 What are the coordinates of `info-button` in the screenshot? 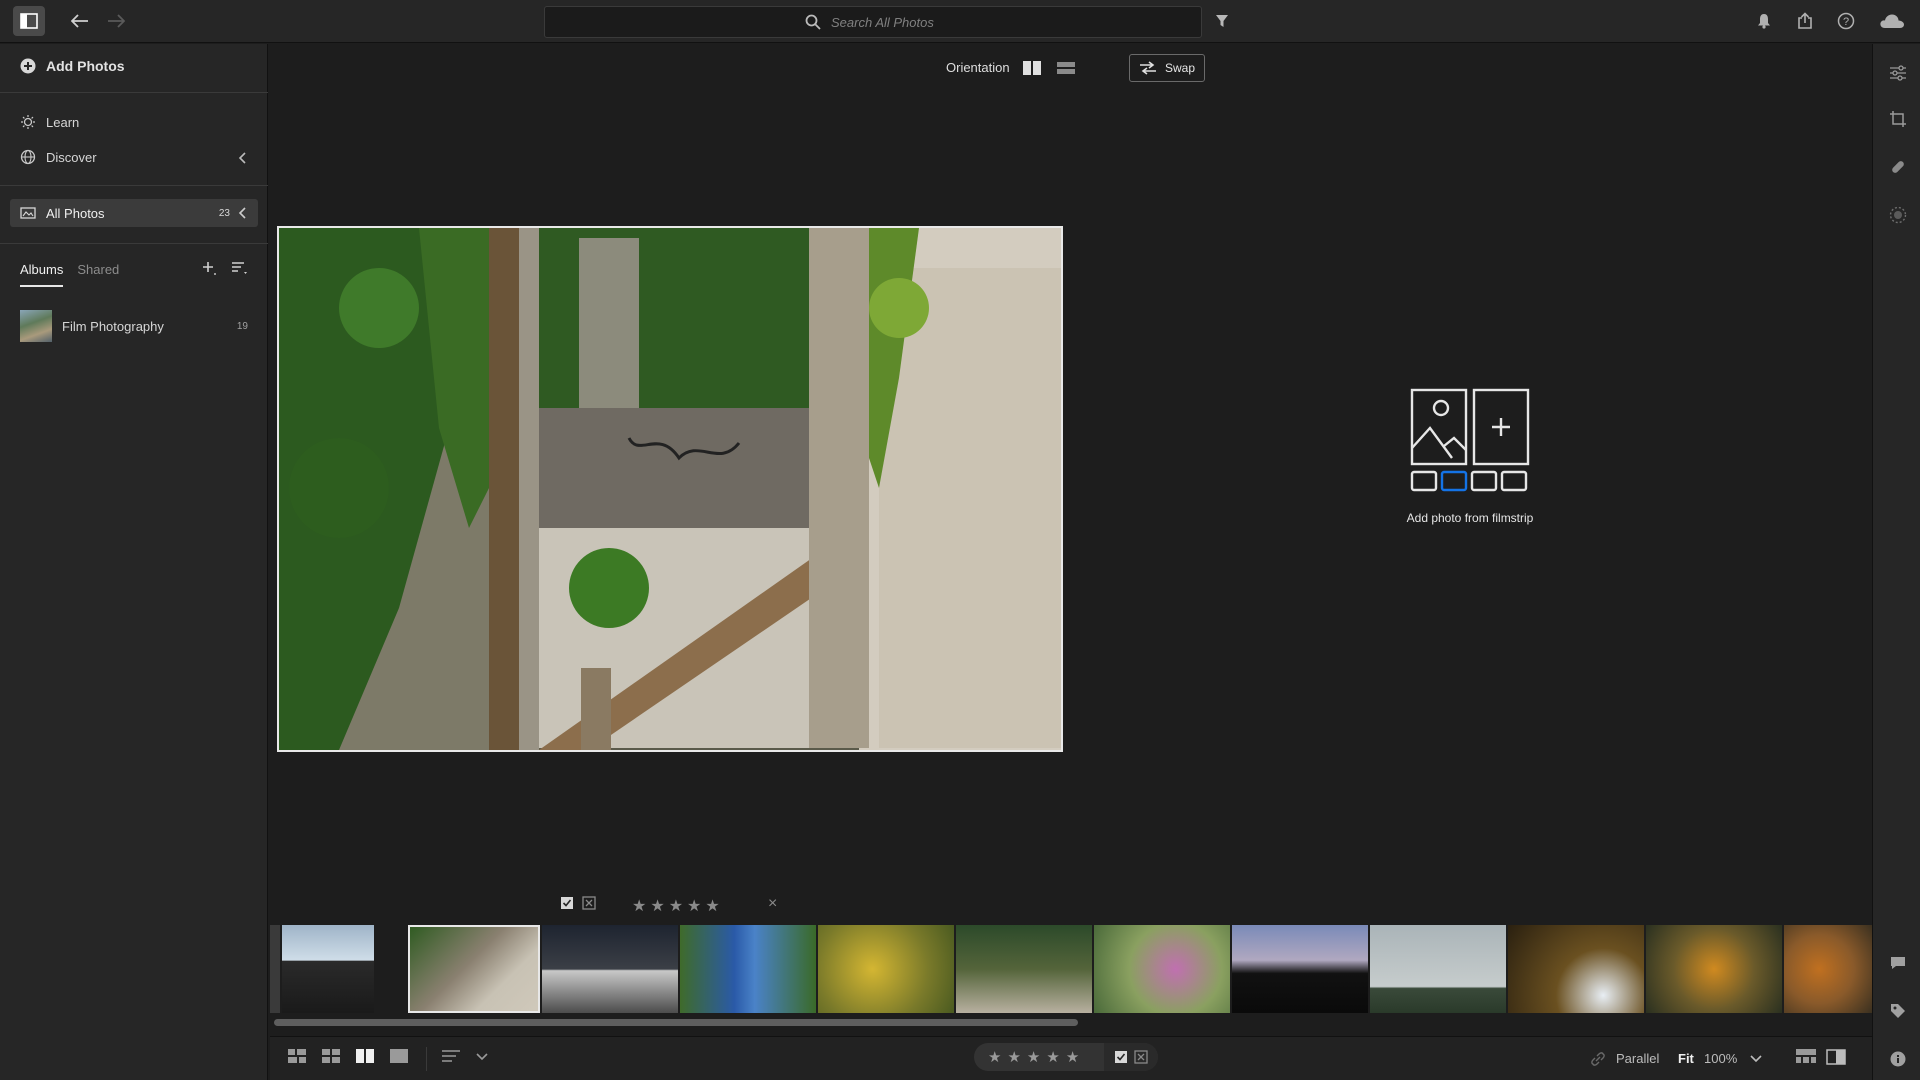 It's located at (1898, 1059).